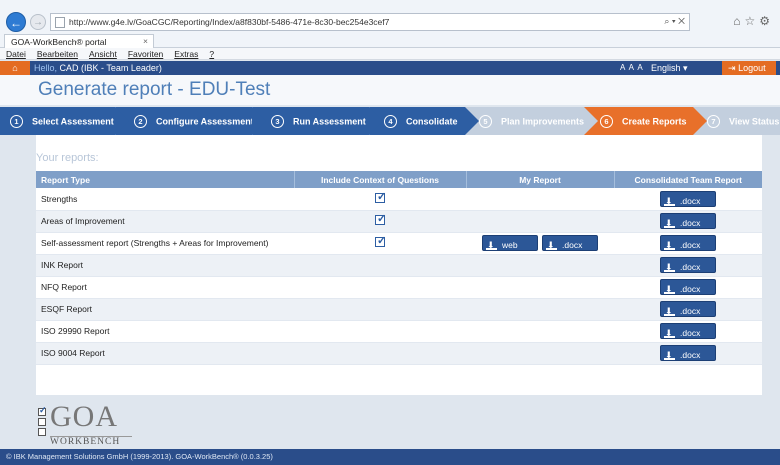  Describe the element at coordinates (15, 53) in the screenshot. I see `menu-datei: Datei` at that location.